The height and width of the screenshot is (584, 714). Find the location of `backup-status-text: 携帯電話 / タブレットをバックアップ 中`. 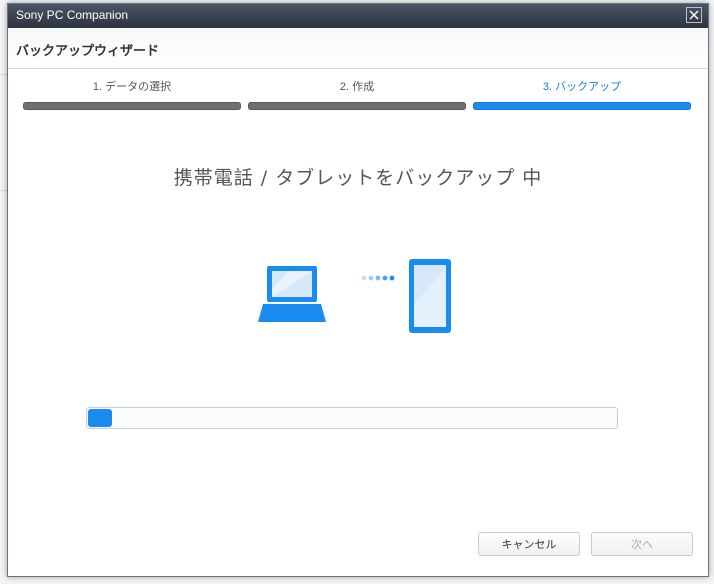

backup-status-text: 携帯電話 / タブレットをバックアップ 中 is located at coordinates (358, 178).